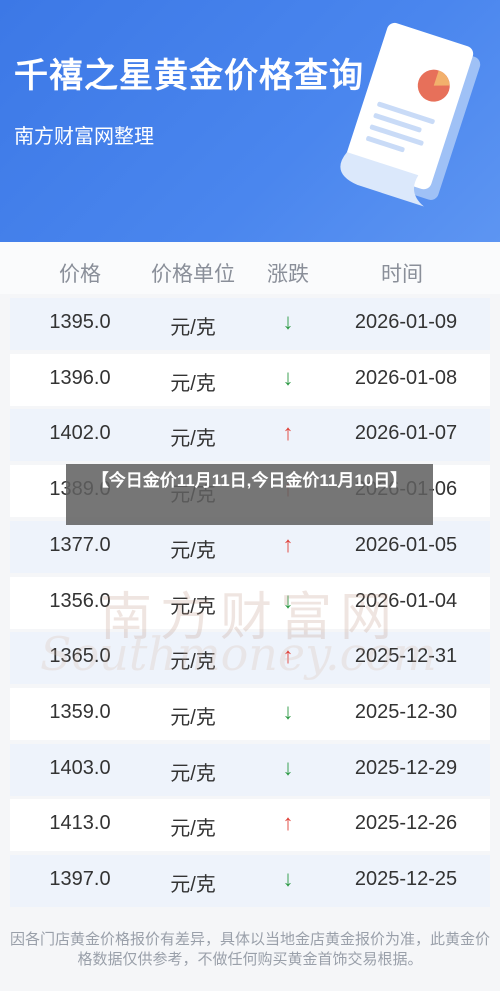  I want to click on table-row: 1397.0 元/克 ↓ 2025-12-25, so click(250, 881).